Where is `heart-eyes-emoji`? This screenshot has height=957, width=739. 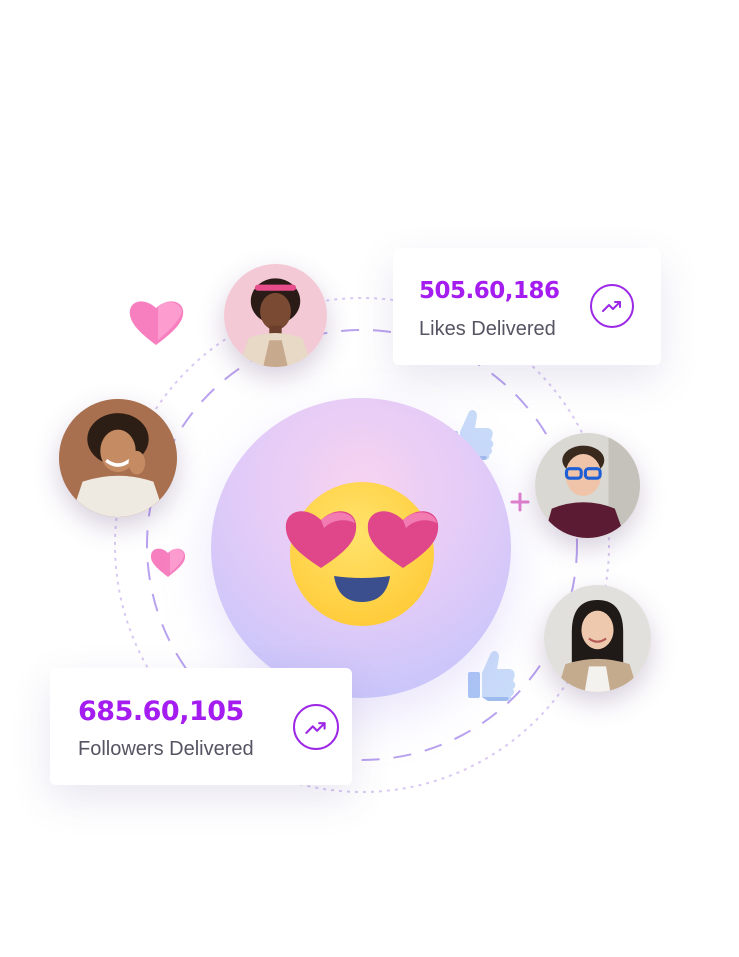
heart-eyes-emoji is located at coordinates (362, 554).